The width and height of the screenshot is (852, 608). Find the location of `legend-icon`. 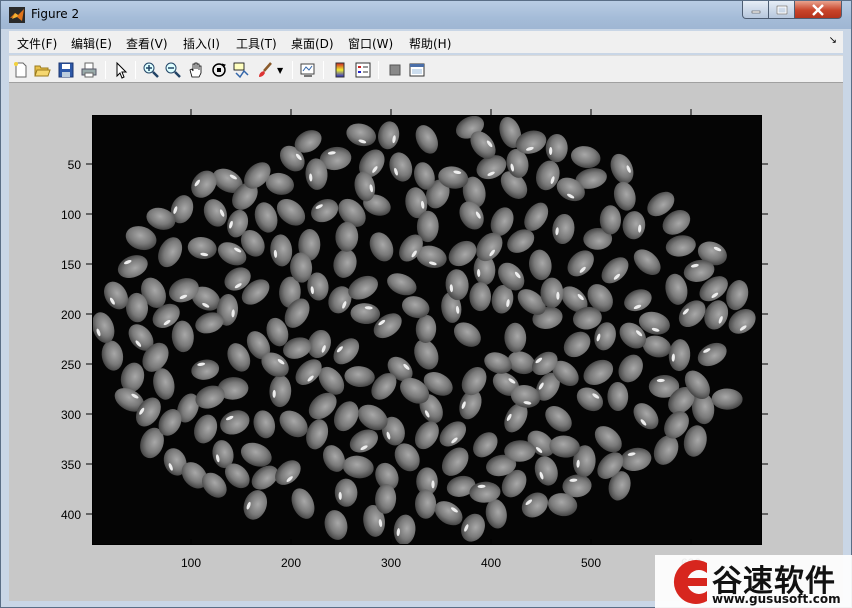

legend-icon is located at coordinates (363, 70).